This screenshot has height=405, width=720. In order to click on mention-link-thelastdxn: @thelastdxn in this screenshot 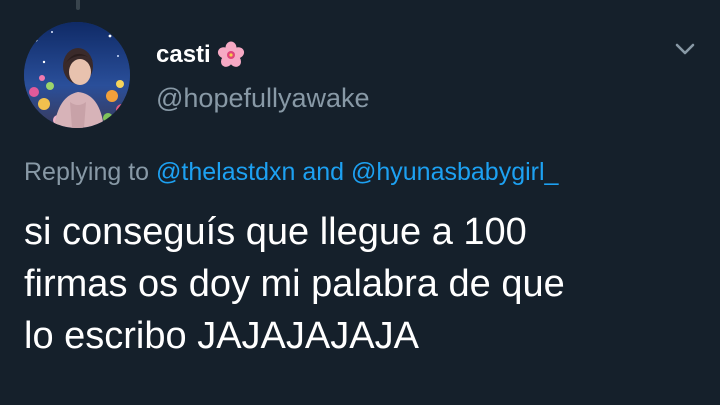, I will do `click(225, 172)`.